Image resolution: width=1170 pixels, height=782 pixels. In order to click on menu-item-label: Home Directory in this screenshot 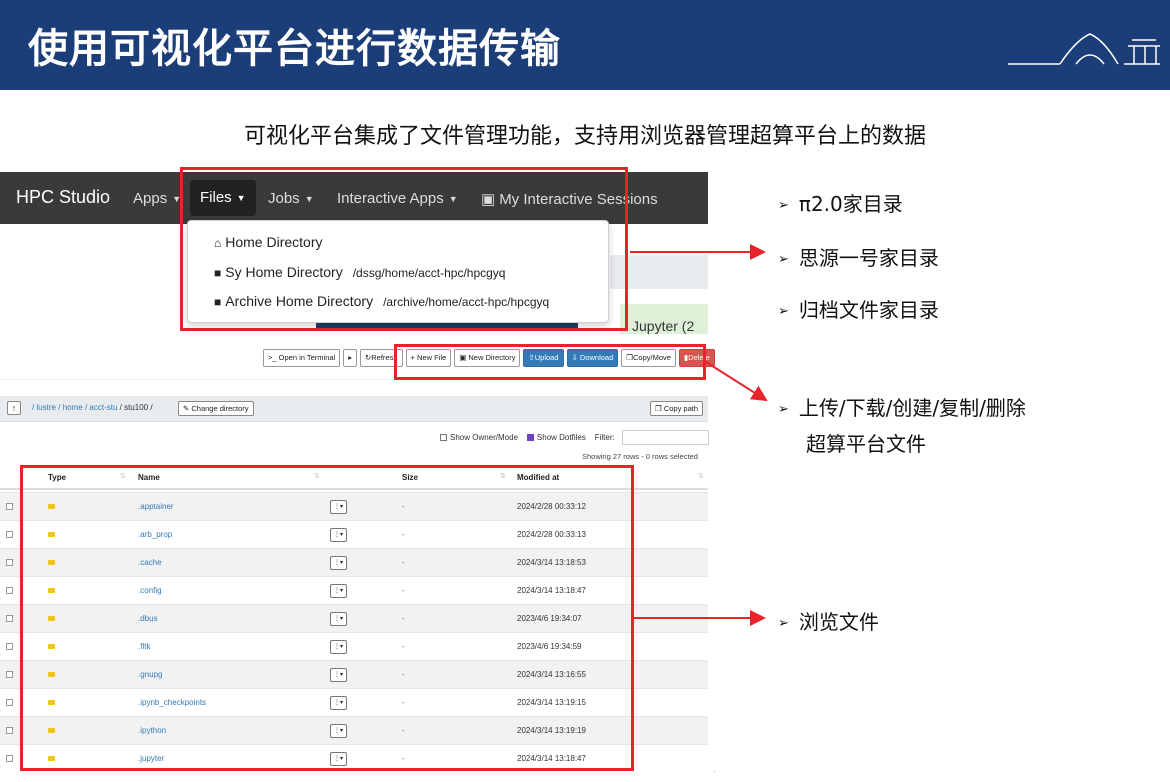, I will do `click(274, 242)`.